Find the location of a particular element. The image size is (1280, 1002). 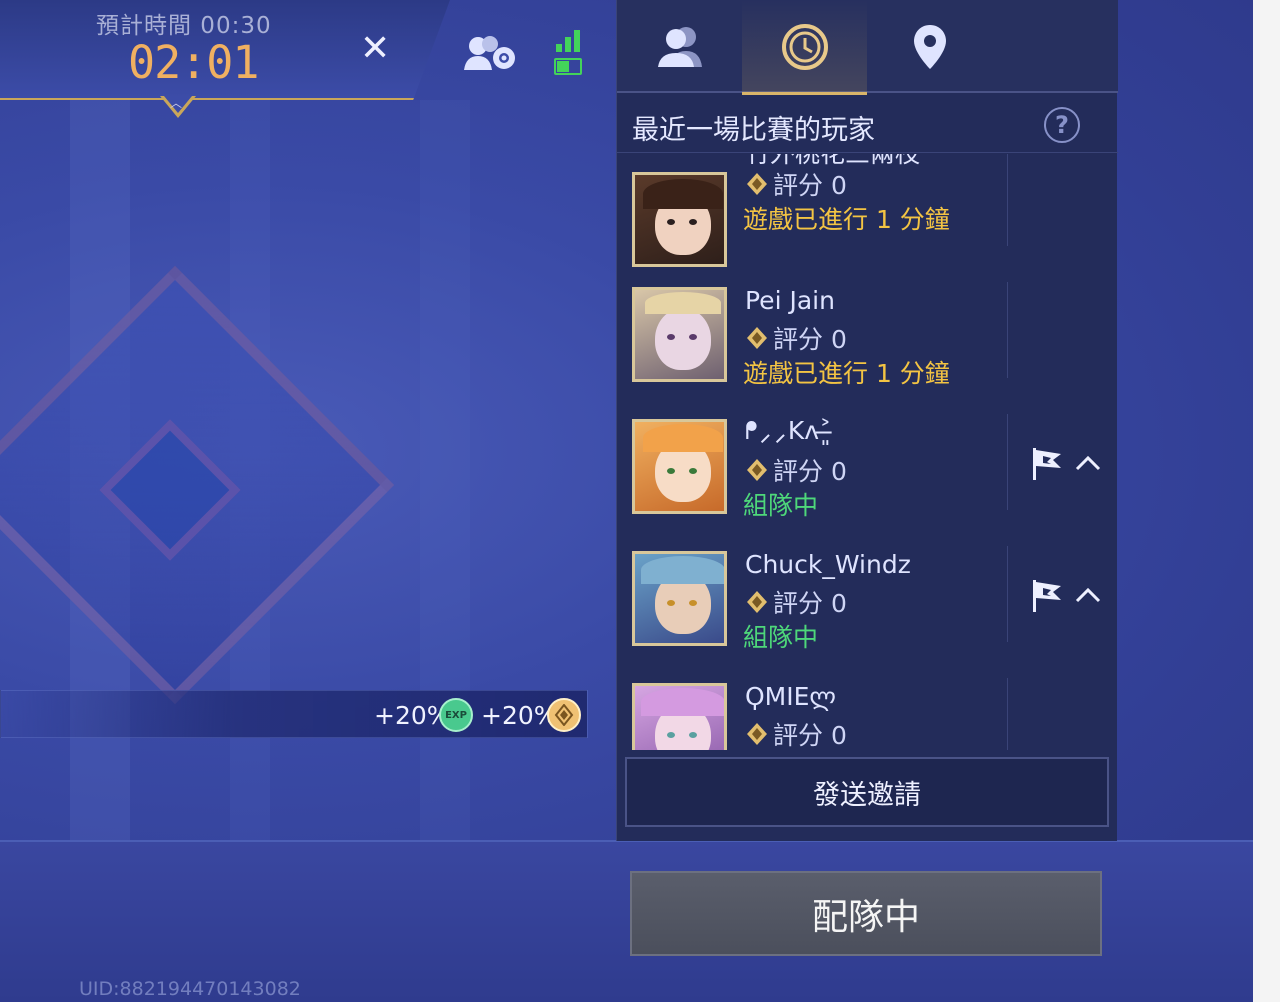

player-row: ᖰ⸝⸝Kʌ˃̶͈ 評分 0 組隊中 is located at coordinates (867, 462).